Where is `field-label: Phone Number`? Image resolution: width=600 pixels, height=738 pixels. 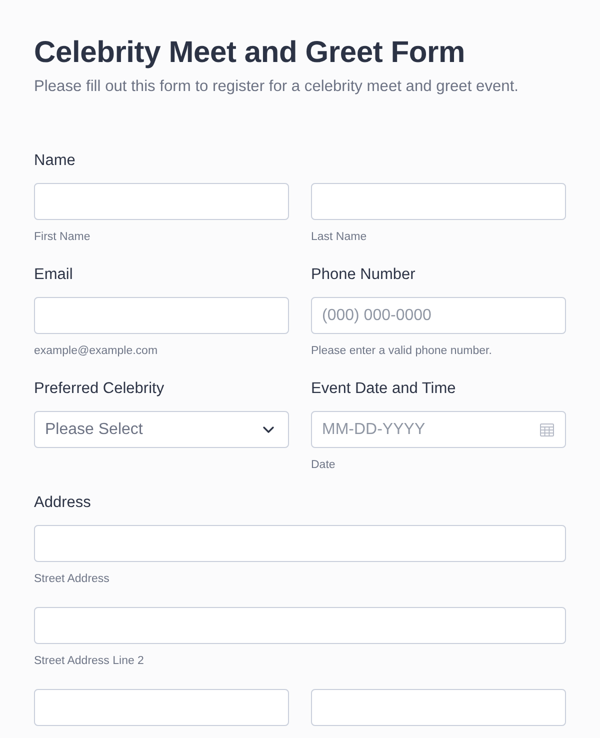
field-label: Phone Number is located at coordinates (363, 275).